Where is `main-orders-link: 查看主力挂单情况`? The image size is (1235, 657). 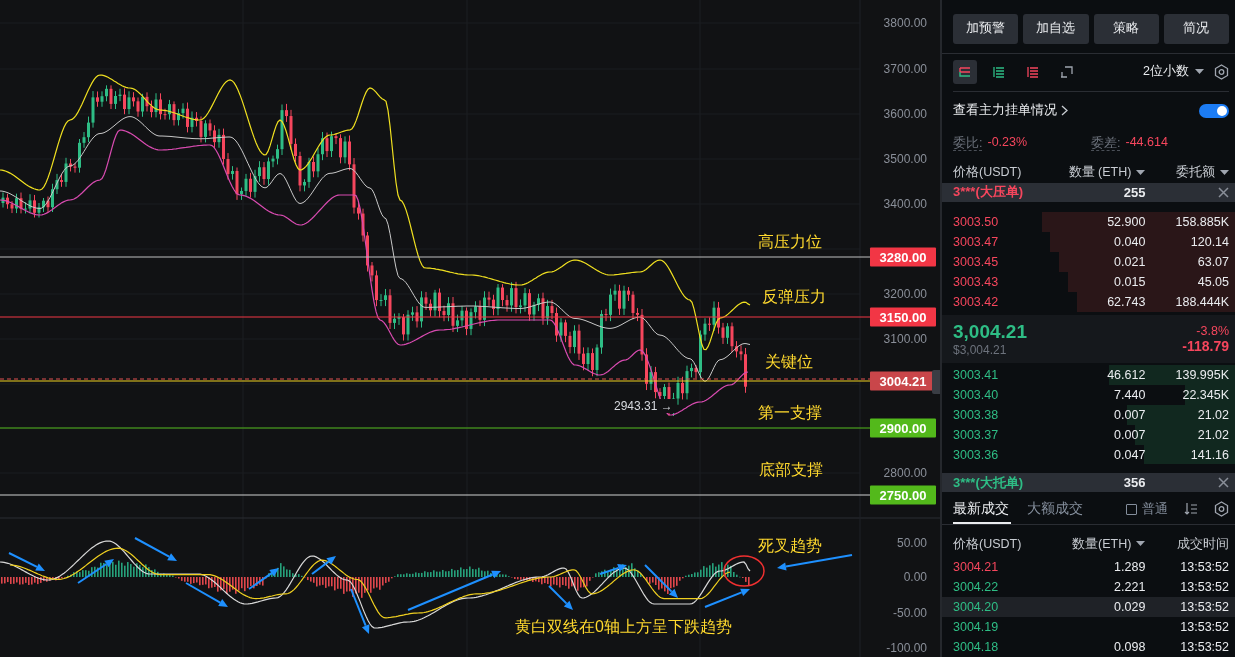
main-orders-link: 查看主力挂单情况 is located at coordinates (1010, 111).